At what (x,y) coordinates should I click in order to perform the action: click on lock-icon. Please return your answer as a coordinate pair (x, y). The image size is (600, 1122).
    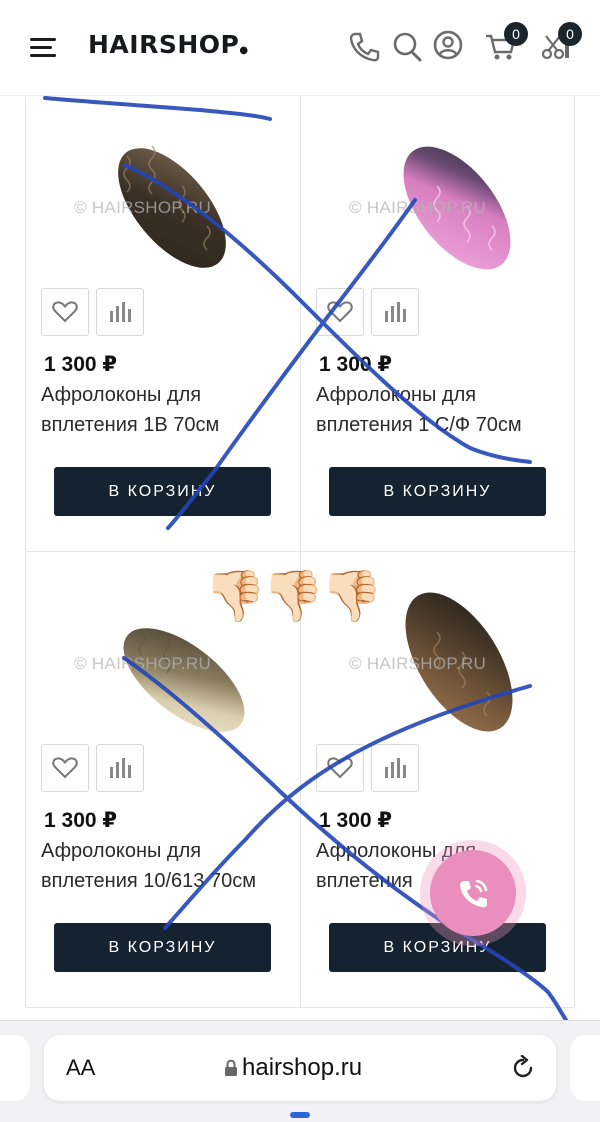
    Looking at the image, I should click on (231, 1067).